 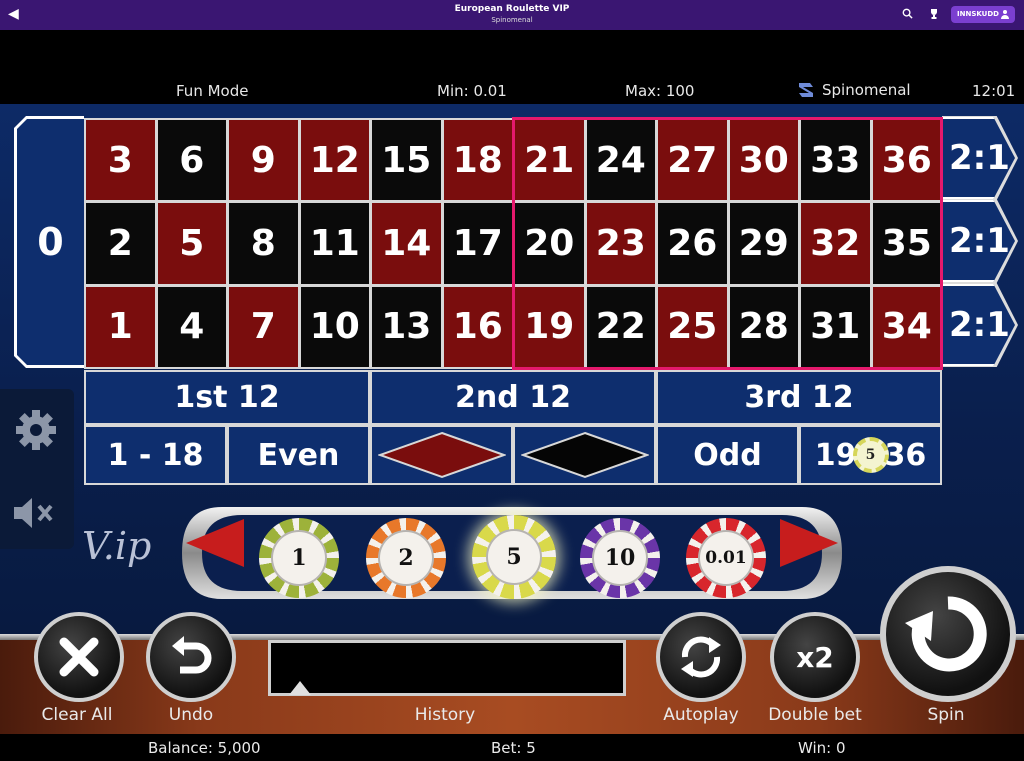 I want to click on vip-logo: V.ip, so click(x=117, y=546).